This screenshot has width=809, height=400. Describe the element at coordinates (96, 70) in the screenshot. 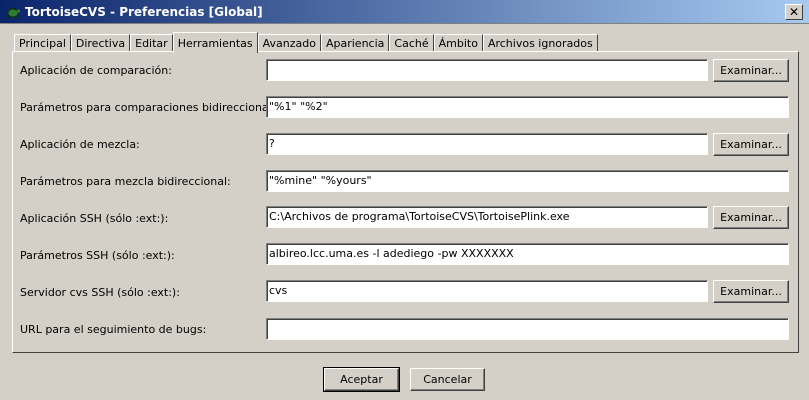

I see `diff-app-label: Aplicación de comparación:` at that location.